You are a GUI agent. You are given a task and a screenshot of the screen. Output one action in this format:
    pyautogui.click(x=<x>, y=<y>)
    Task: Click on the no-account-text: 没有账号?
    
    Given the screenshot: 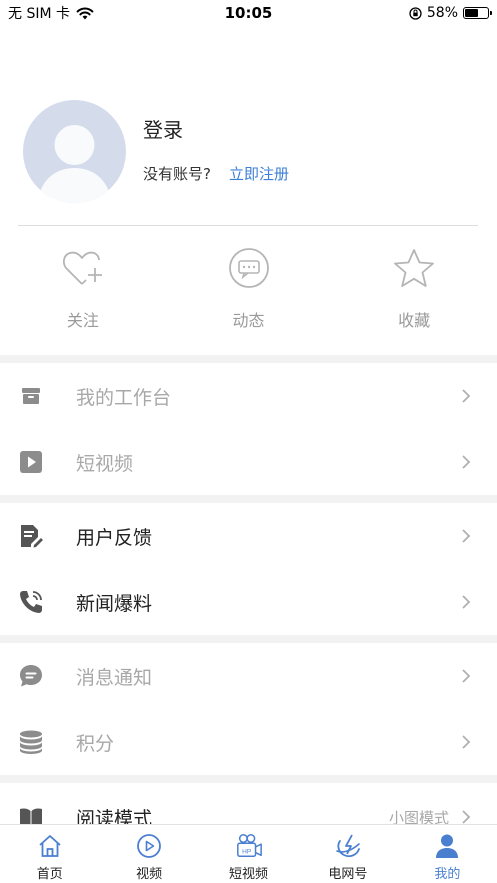 What is the action you would take?
    pyautogui.click(x=177, y=174)
    